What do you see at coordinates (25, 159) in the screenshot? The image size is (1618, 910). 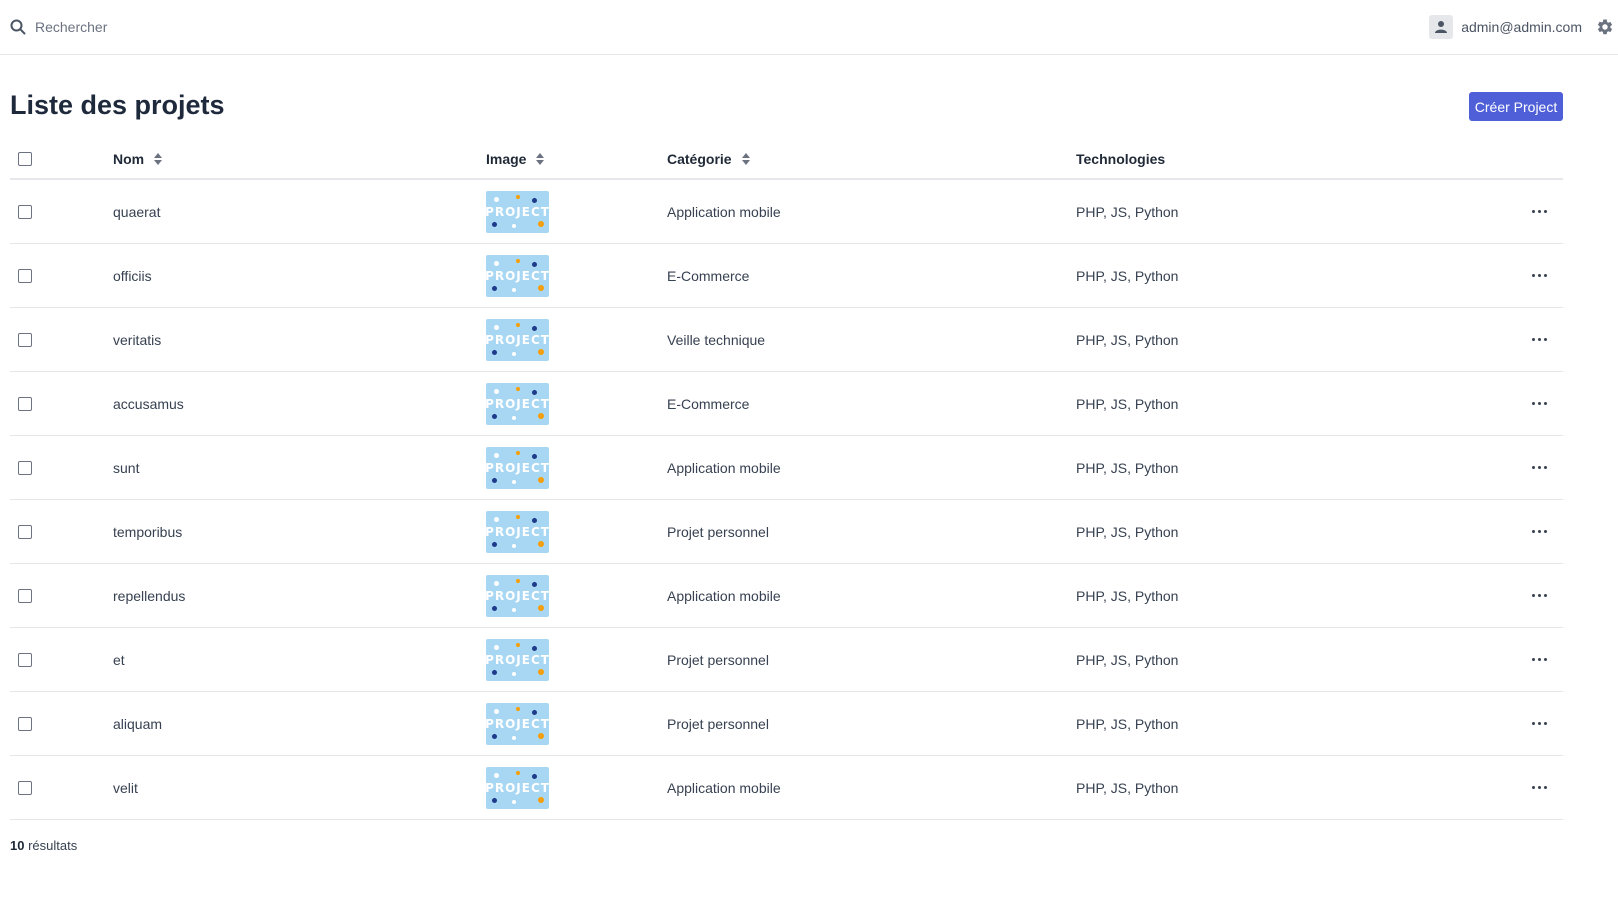 I see `select-all-checkbox` at bounding box center [25, 159].